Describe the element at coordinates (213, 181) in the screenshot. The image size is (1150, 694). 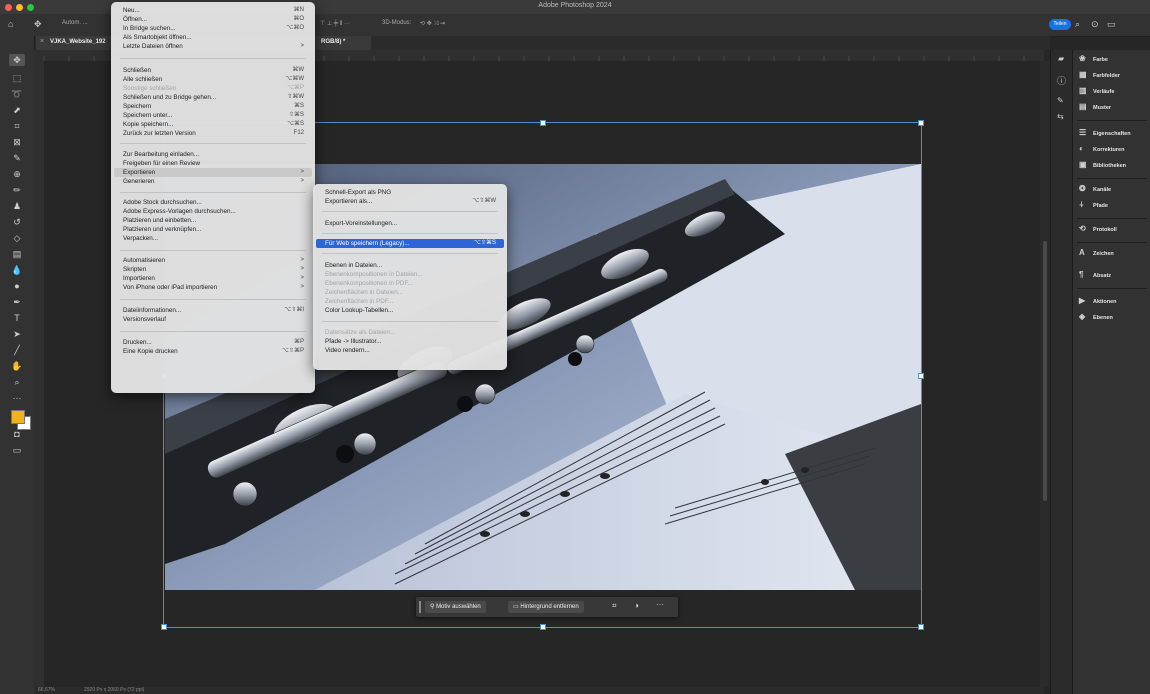
I see `menu-item-generate: Generieren >` at that location.